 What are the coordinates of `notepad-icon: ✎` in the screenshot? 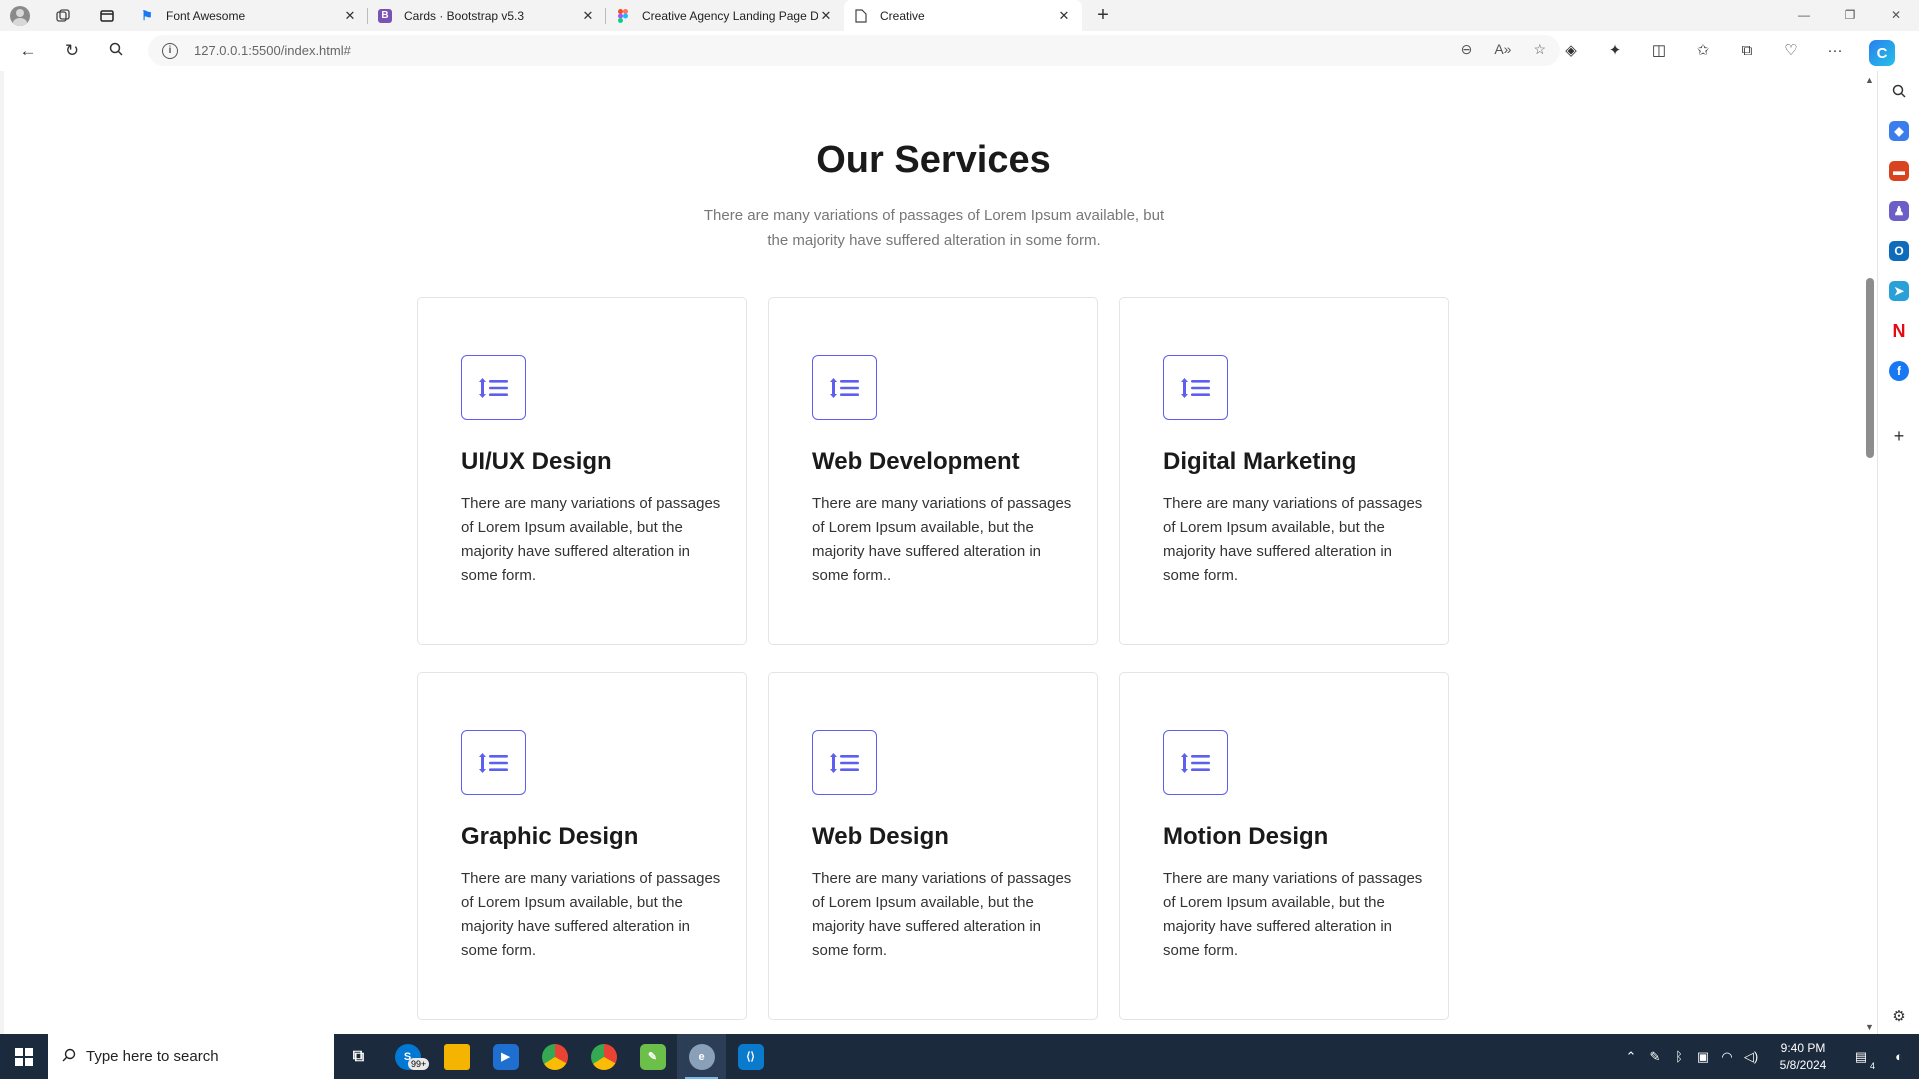 It's located at (652, 1056).